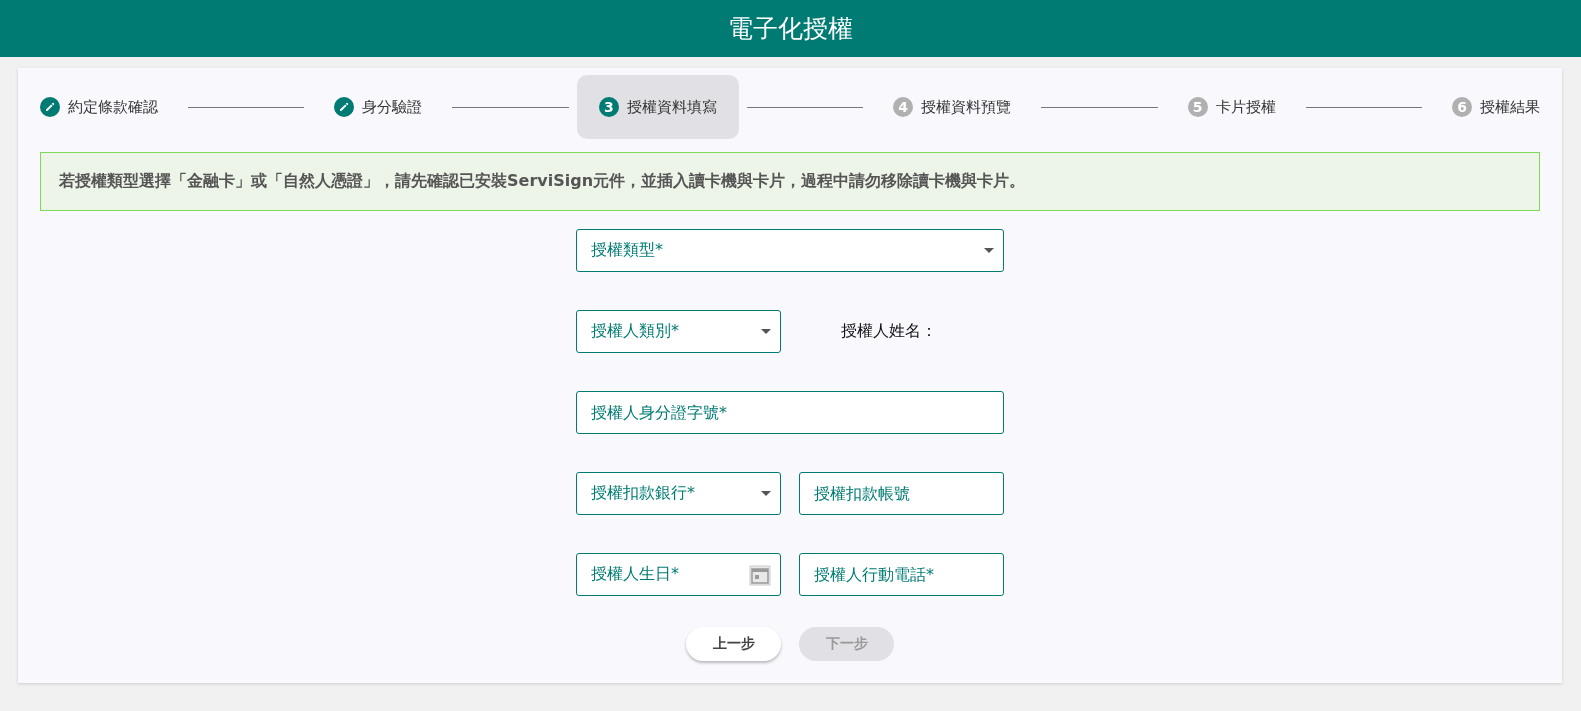  Describe the element at coordinates (678, 493) in the screenshot. I see `dropdown-field: 授權扣款銀行*` at that location.